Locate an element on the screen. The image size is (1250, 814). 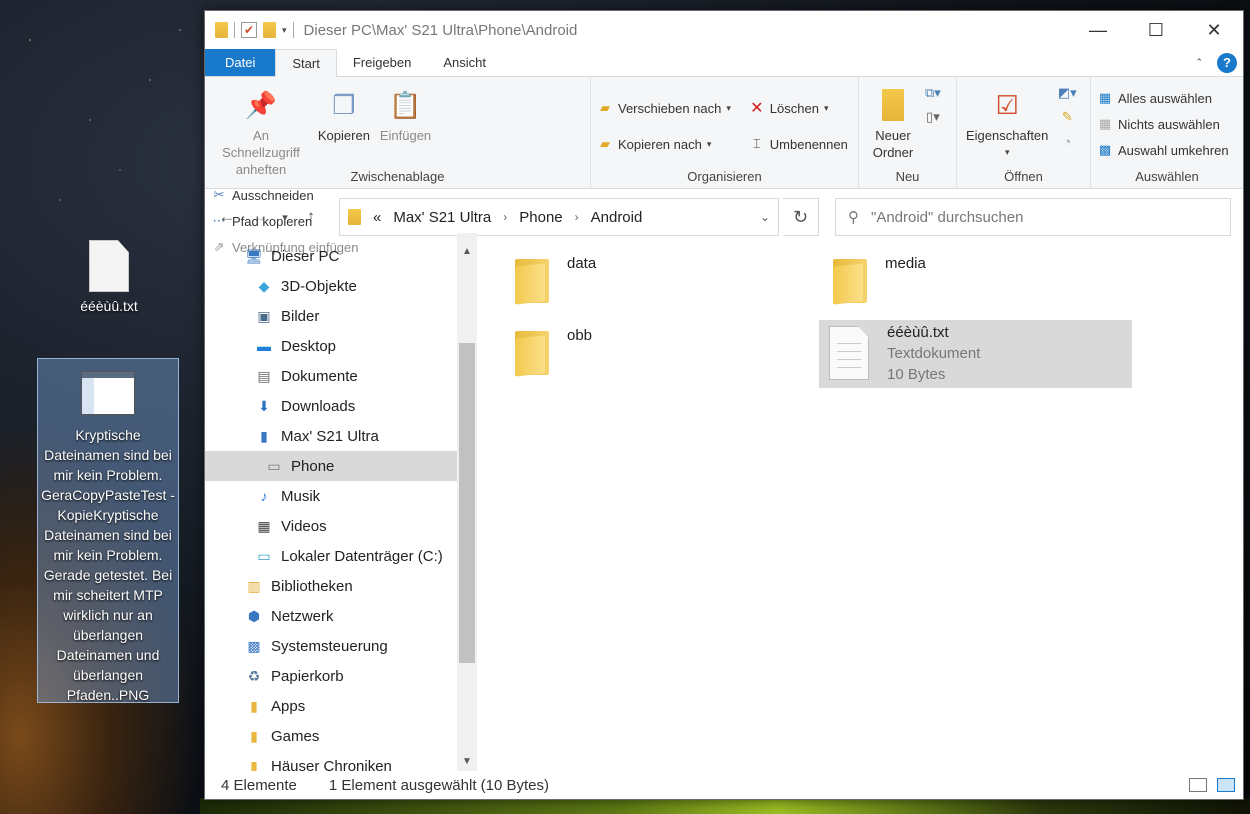
file-name: ééèùû.txt is located at coordinates (918, 332).